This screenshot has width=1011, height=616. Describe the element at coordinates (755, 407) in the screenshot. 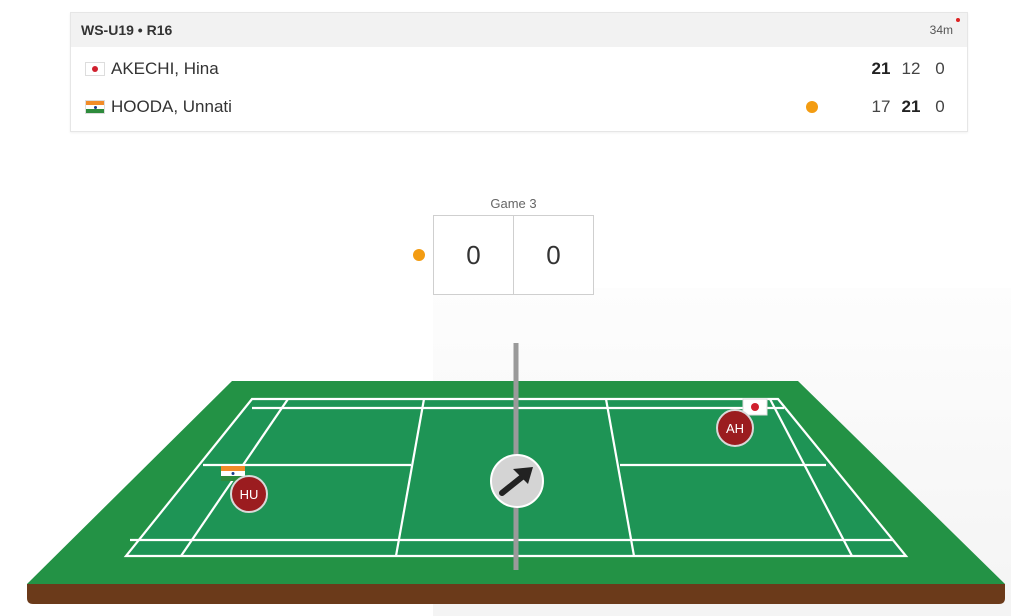

I see `japan-flag-icon` at that location.